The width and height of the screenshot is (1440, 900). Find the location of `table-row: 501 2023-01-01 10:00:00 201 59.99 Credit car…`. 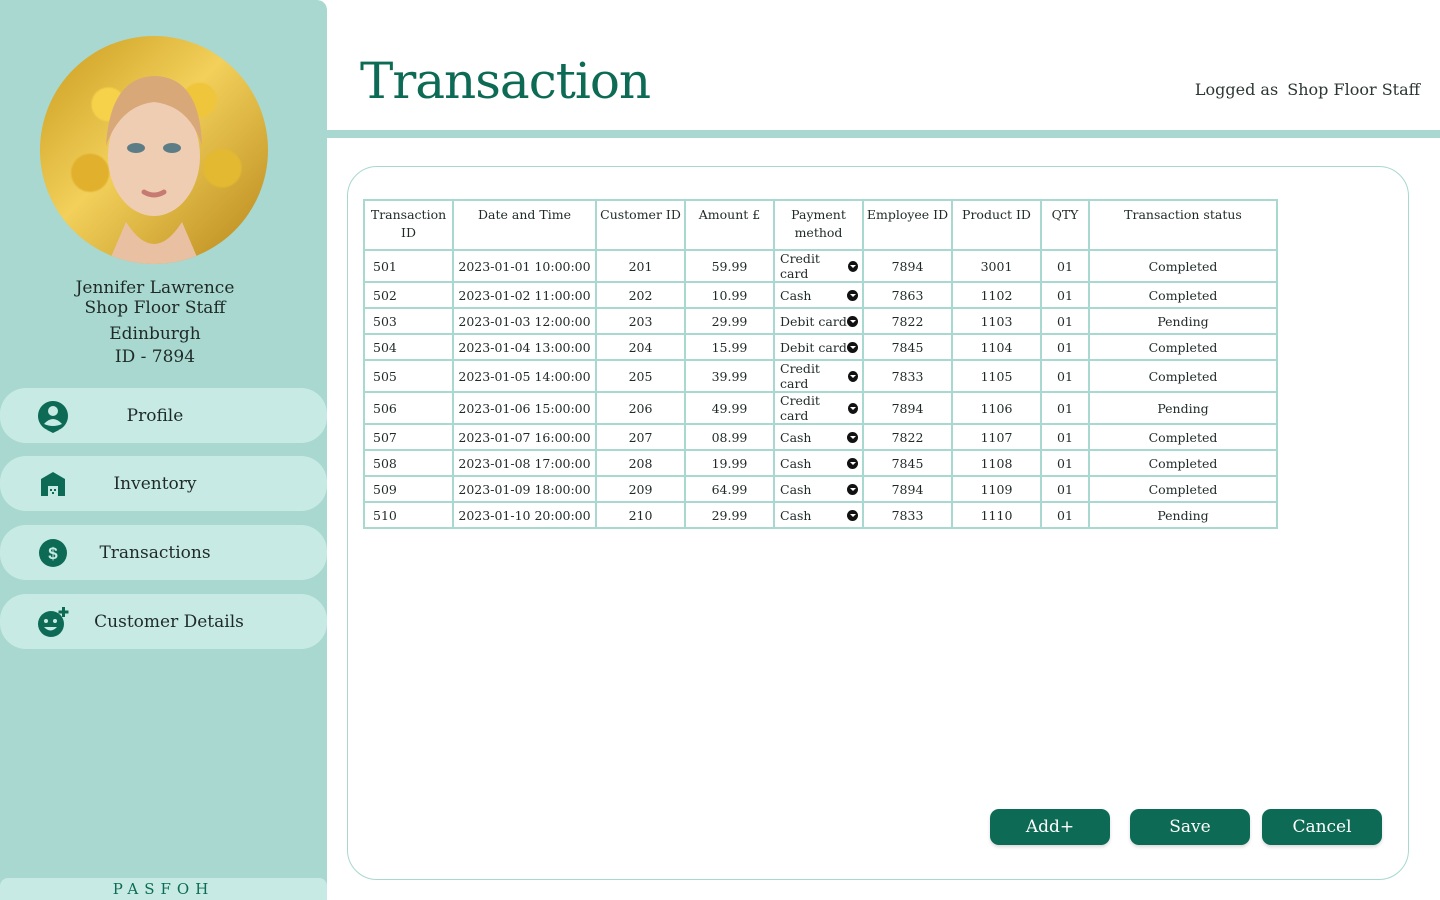

table-row: 501 2023-01-01 10:00:00 201 59.99 Credit car… is located at coordinates (820, 266).